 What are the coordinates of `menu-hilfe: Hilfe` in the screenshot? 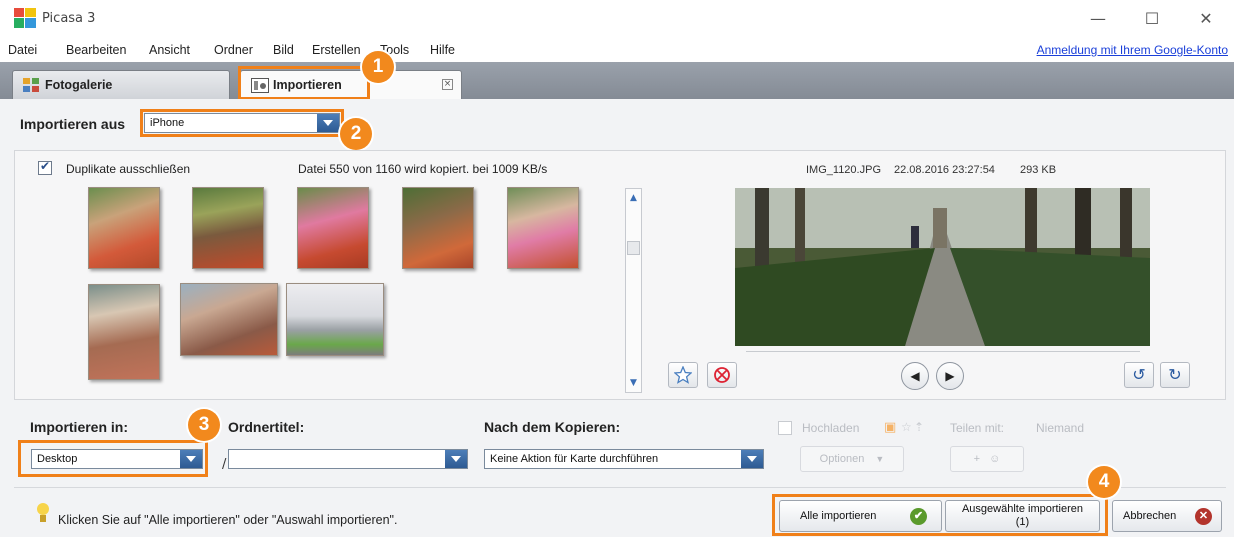 It's located at (442, 50).